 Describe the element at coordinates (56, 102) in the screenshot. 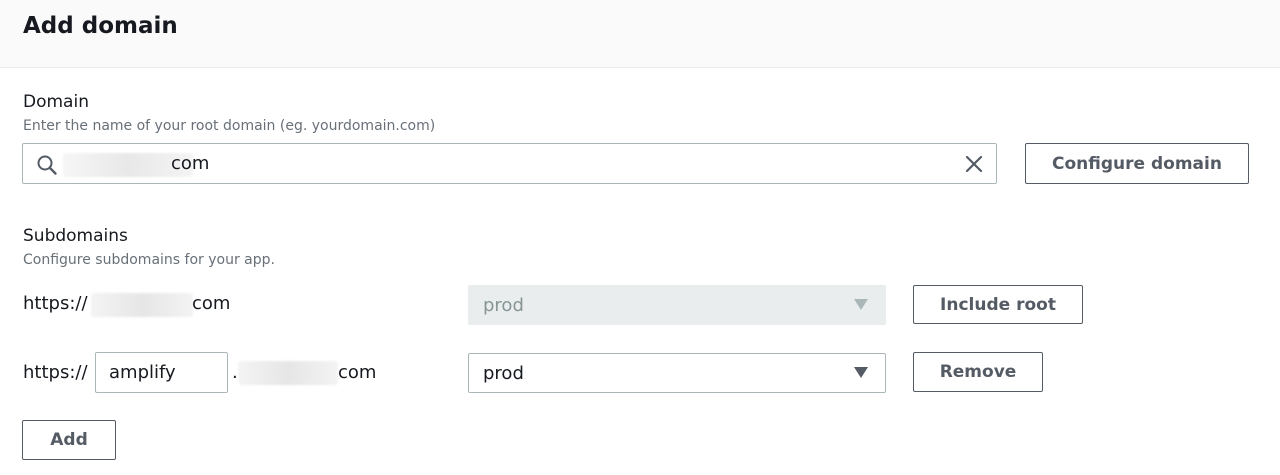

I see `domain-label: Domain` at that location.